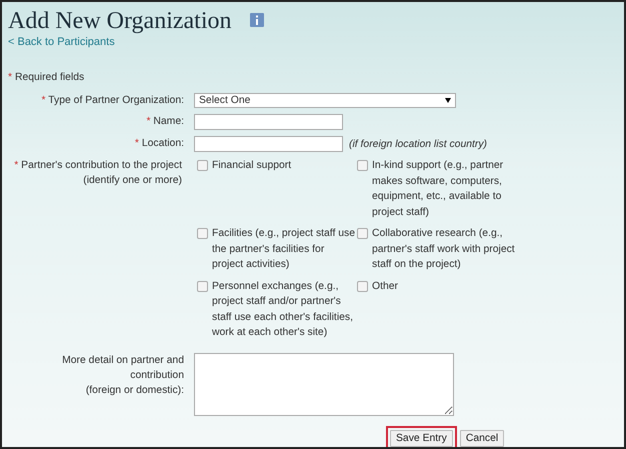  I want to click on field-label: contribution, so click(156, 375).